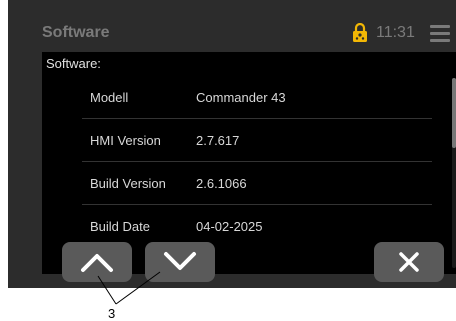 The image size is (456, 321). I want to click on scroll-down-button, so click(180, 262).